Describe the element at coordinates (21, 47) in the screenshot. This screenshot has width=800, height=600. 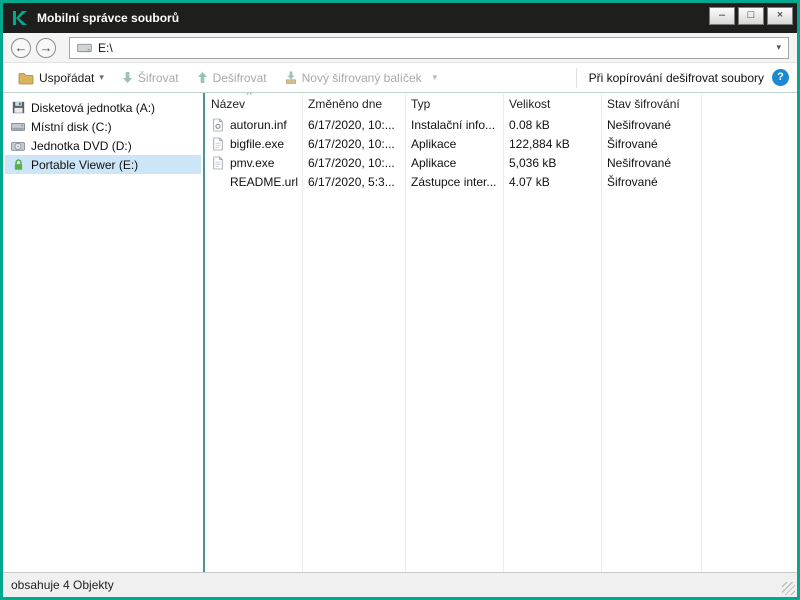
I see `back-button: ←` at that location.